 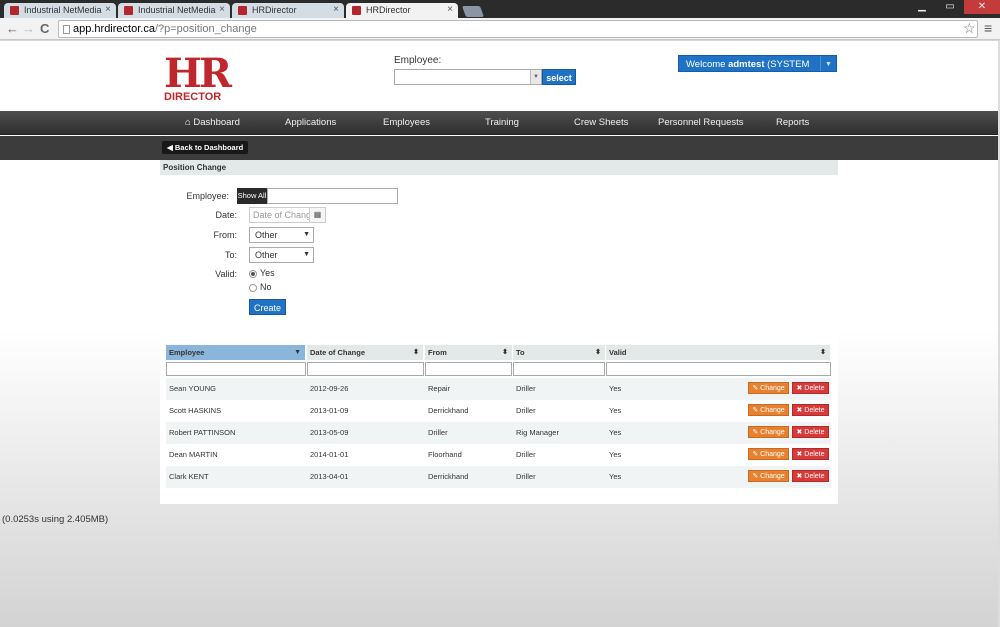 I want to click on restore-icon: ▭, so click(x=950, y=7).